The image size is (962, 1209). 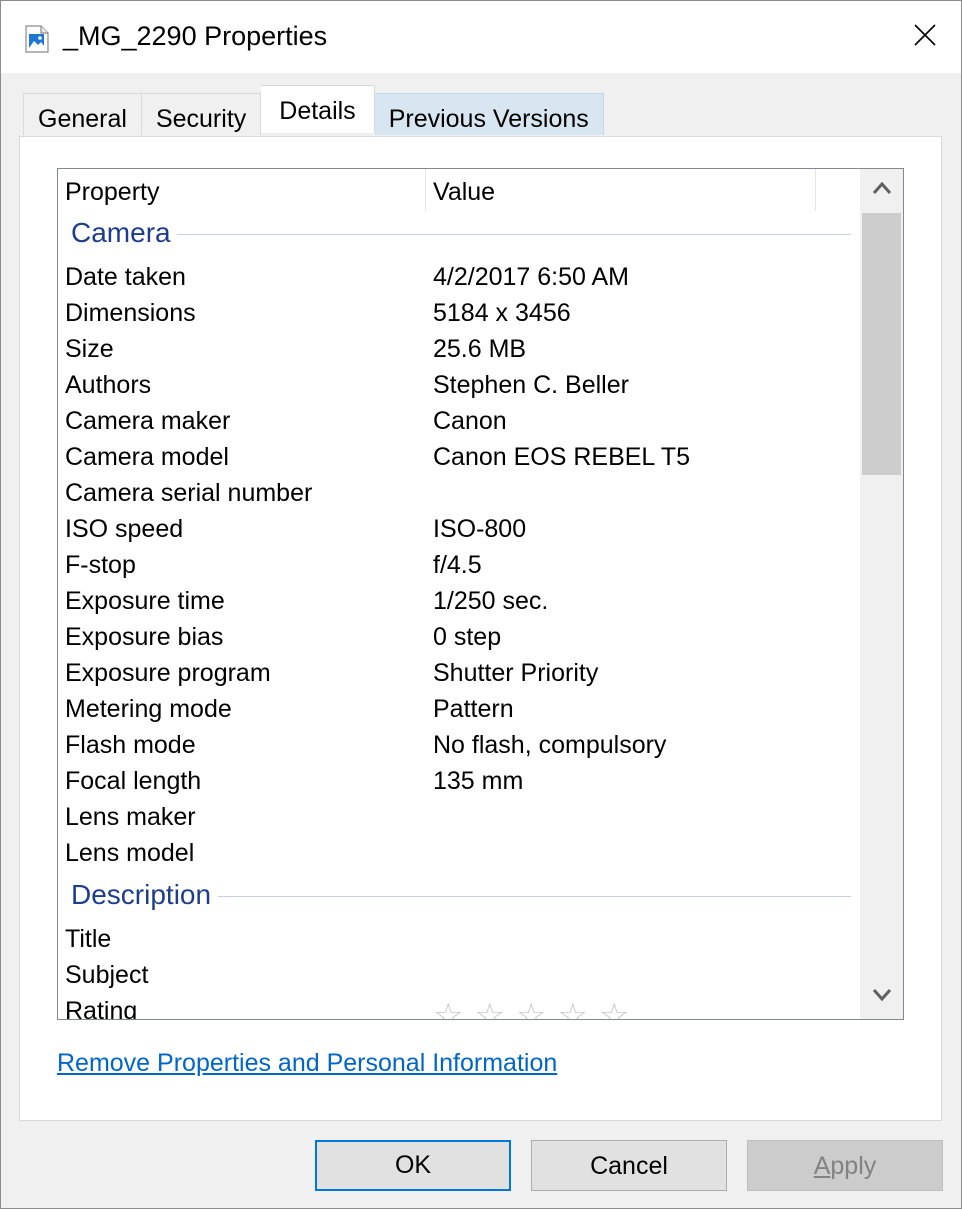 What do you see at coordinates (459, 817) in the screenshot?
I see `table-row: Lens maker` at bounding box center [459, 817].